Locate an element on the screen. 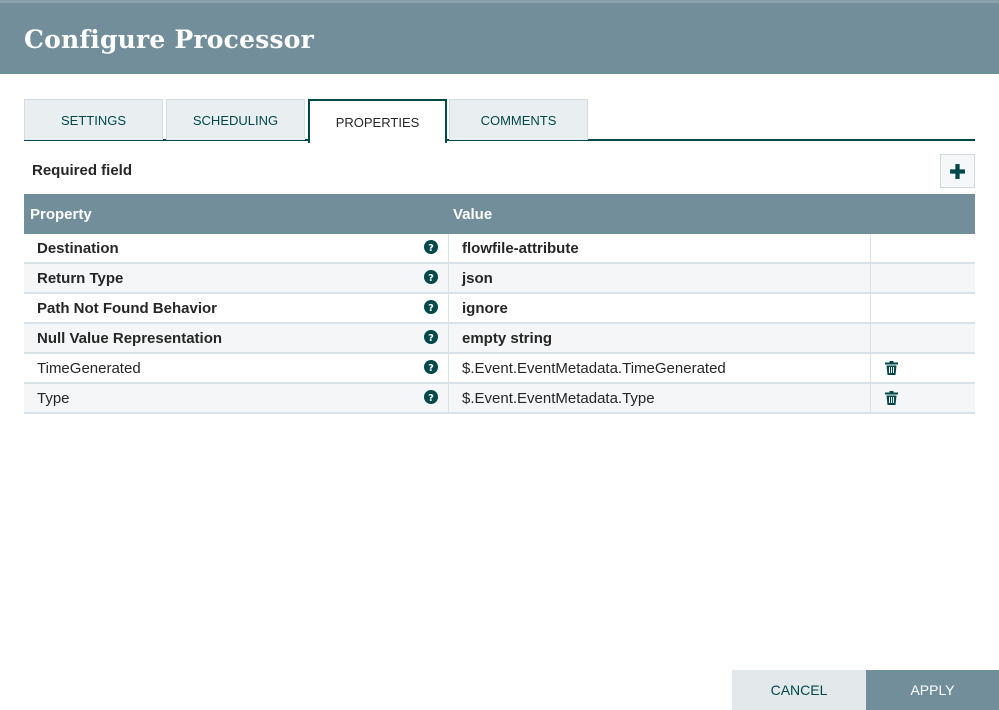 Image resolution: width=999 pixels, height=710 pixels. table-row: Destination? flowfile-attribute is located at coordinates (499, 249).